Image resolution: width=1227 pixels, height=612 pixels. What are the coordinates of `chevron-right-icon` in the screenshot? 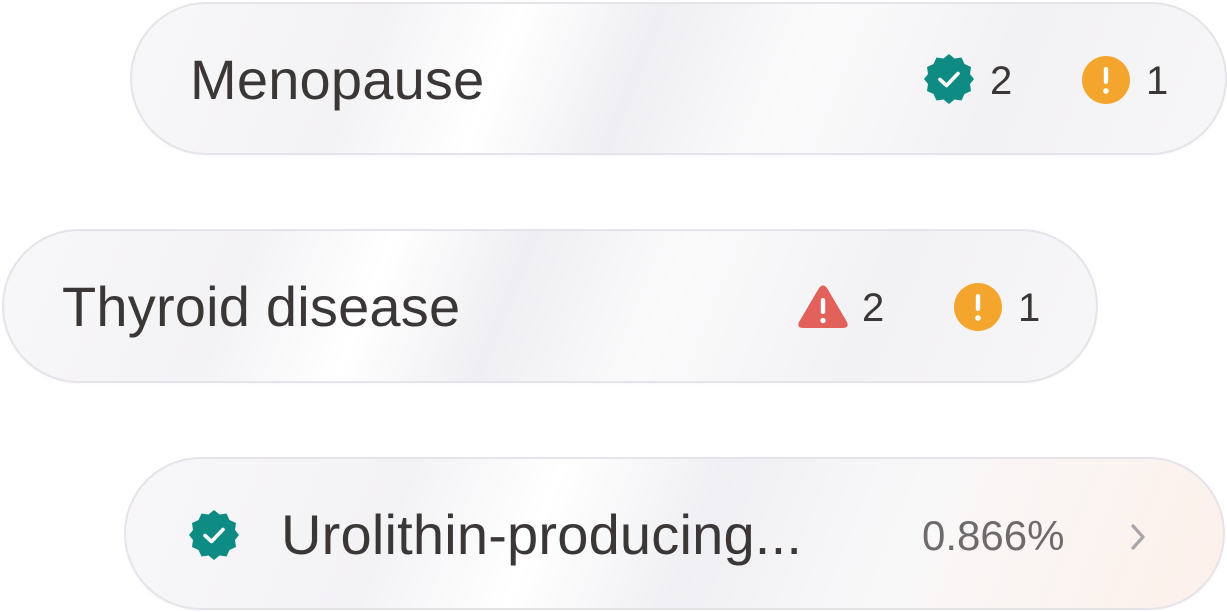 It's located at (1138, 537).